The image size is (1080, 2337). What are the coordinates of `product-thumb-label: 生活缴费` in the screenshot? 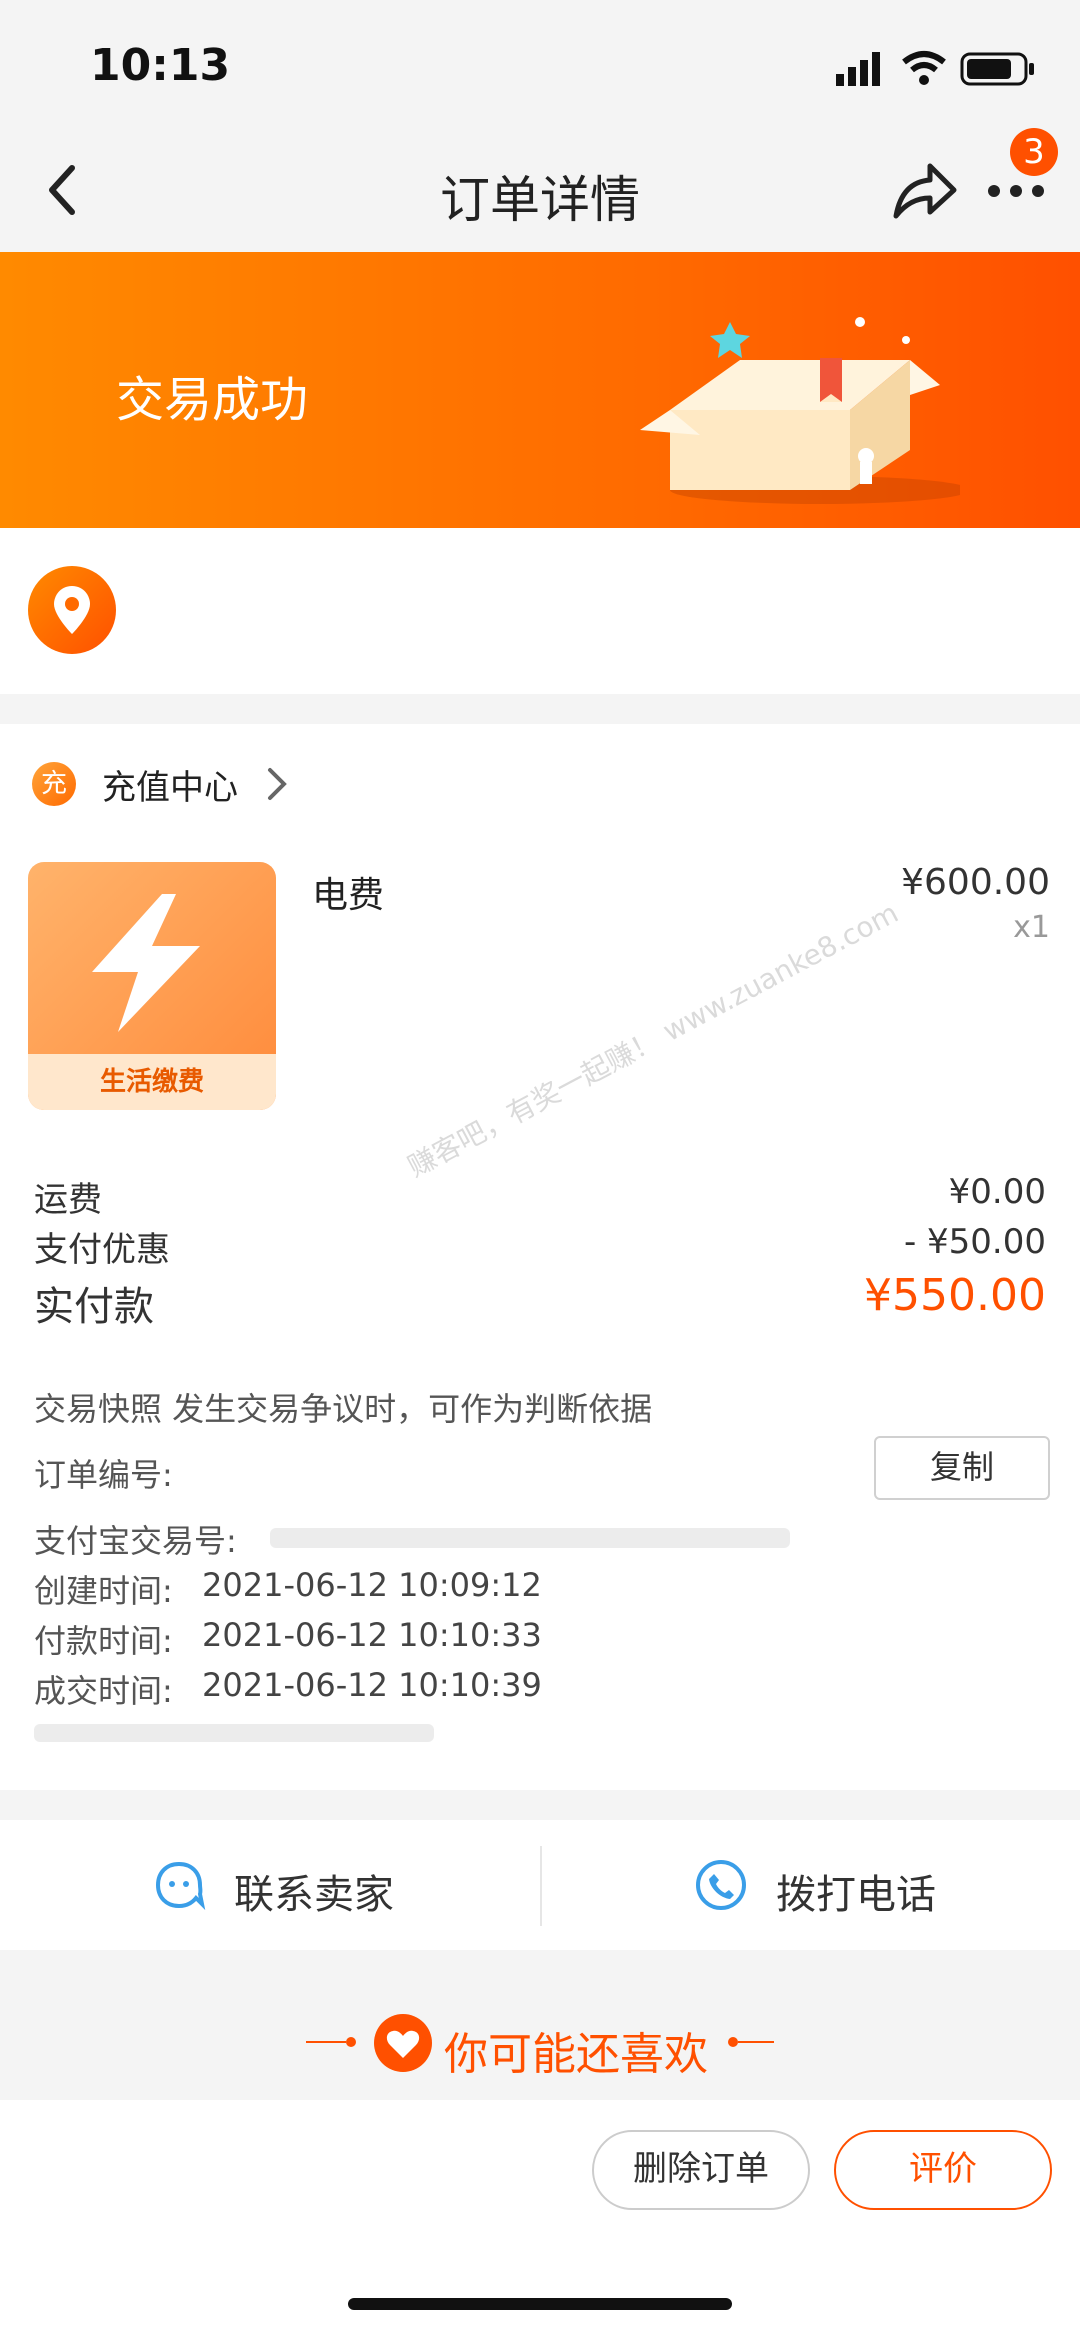 It's located at (152, 1082).